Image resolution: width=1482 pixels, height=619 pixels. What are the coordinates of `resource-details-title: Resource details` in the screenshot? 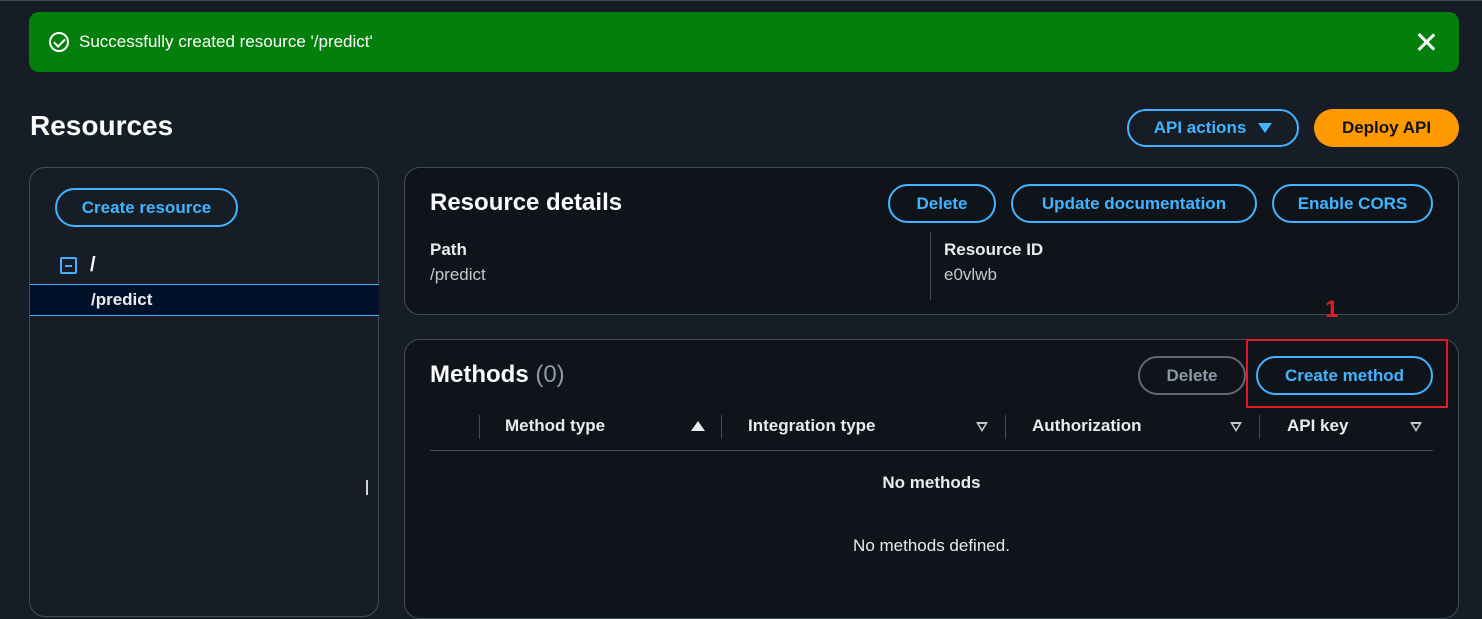 It's located at (526, 202).